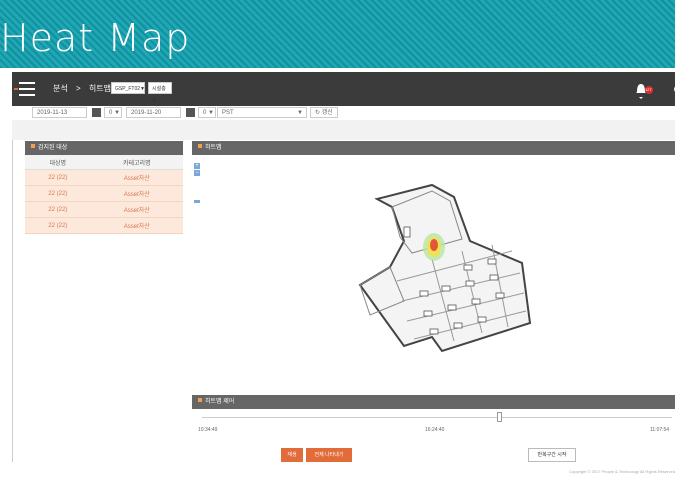 The width and height of the screenshot is (675, 479). I want to click on timeline-tick: 16:24:40, so click(435, 430).